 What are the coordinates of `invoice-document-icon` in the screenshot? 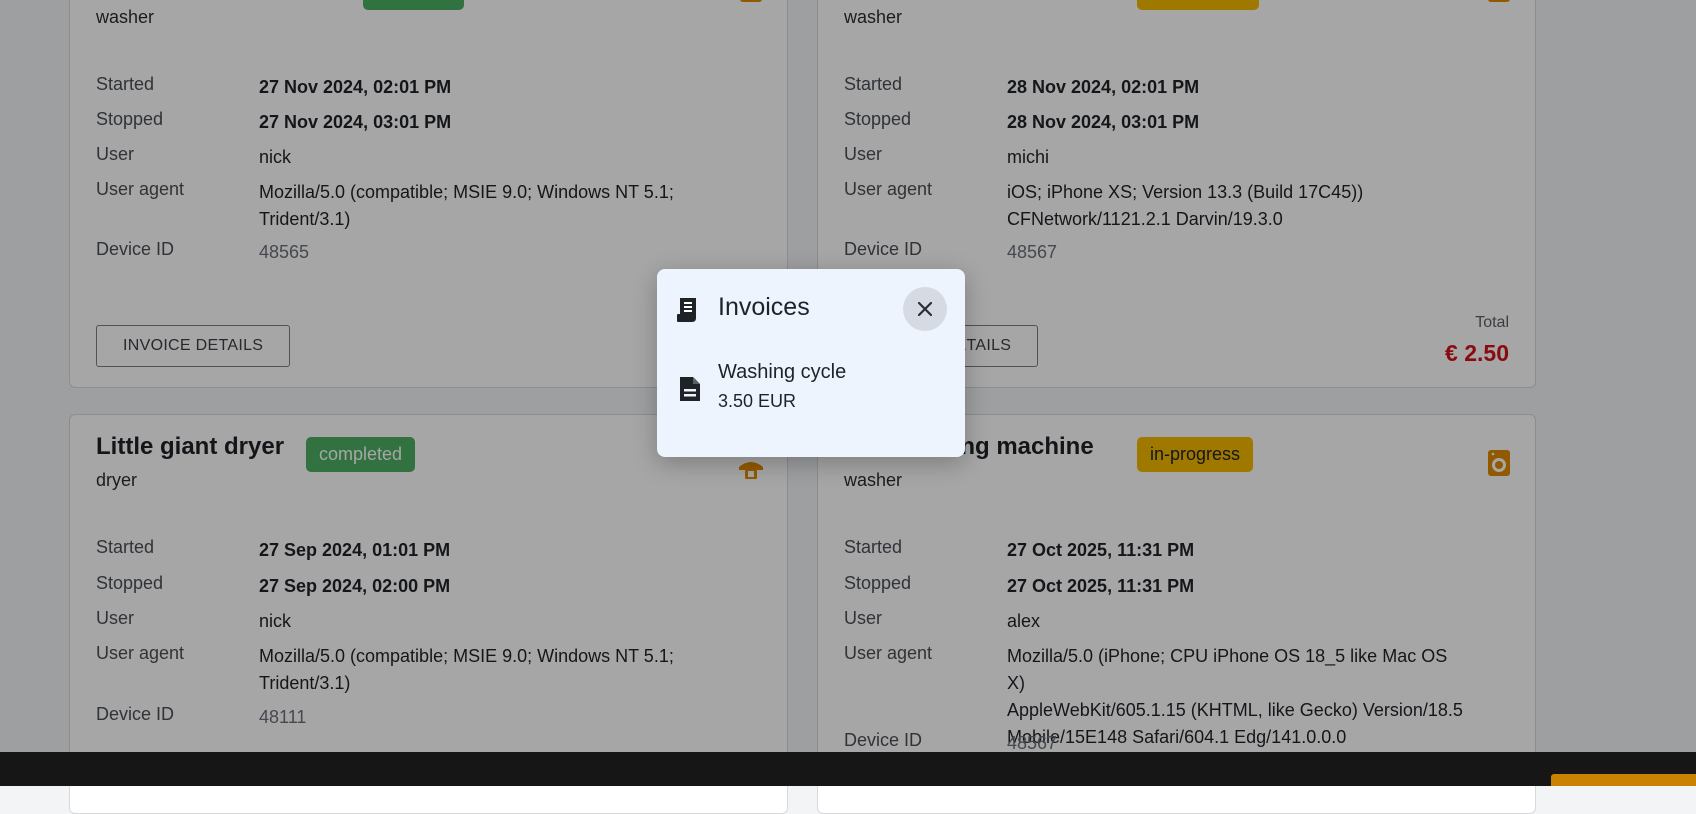 It's located at (690, 389).